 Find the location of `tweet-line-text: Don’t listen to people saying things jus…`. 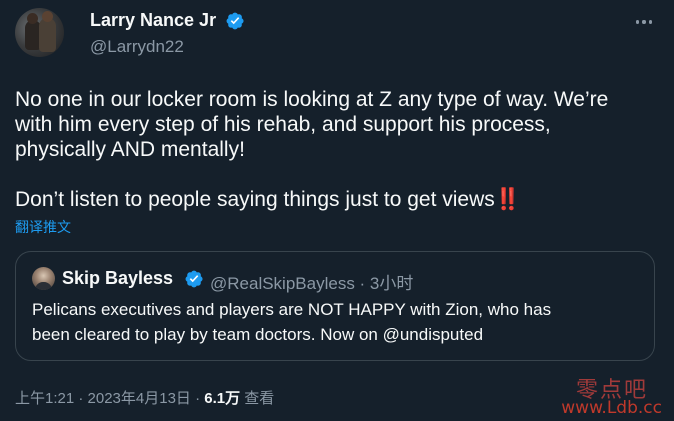

tweet-line-text: Don’t listen to people saying things jus… is located at coordinates (255, 199).